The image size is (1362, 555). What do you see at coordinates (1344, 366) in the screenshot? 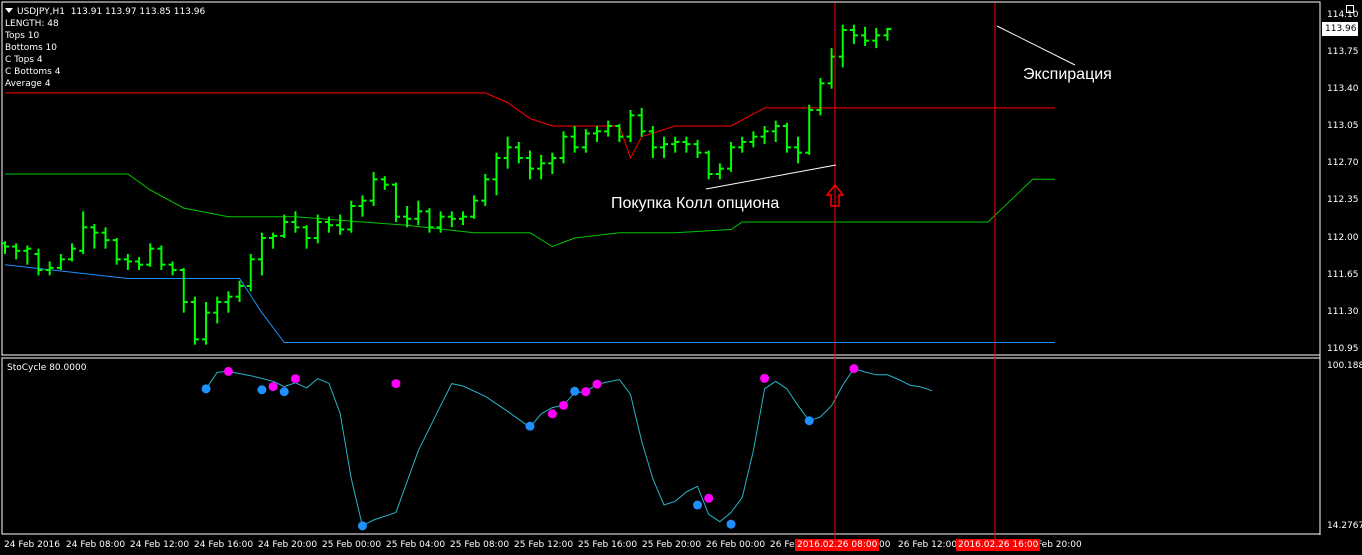
I see `osc-max-label: 100.1889` at bounding box center [1344, 366].